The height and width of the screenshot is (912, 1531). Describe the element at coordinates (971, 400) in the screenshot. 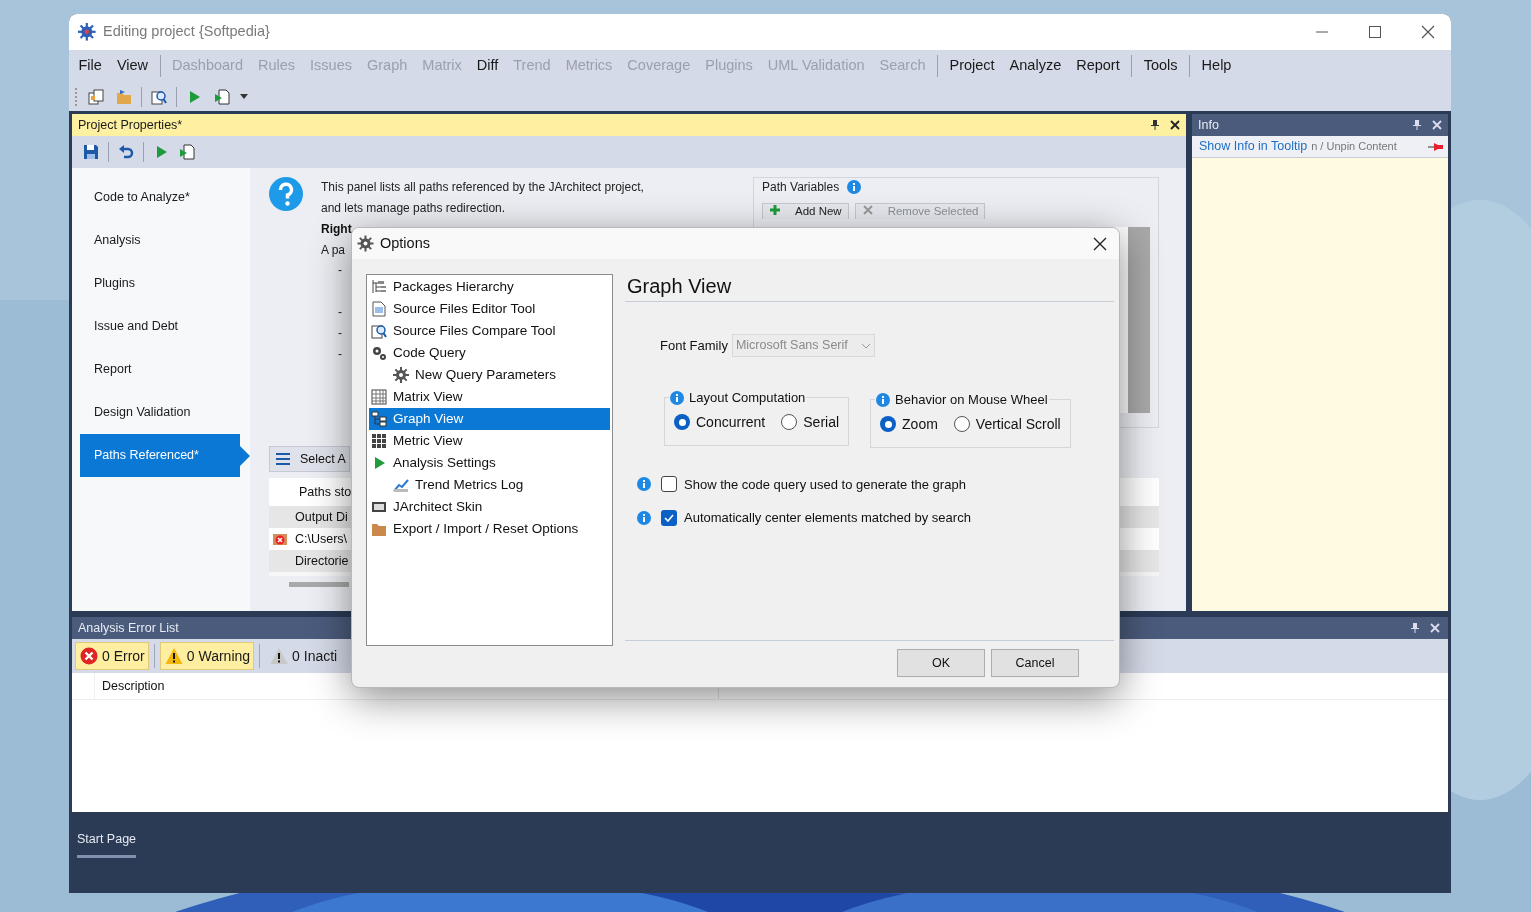

I see `group-title: Behavior on Mouse Wheel` at that location.